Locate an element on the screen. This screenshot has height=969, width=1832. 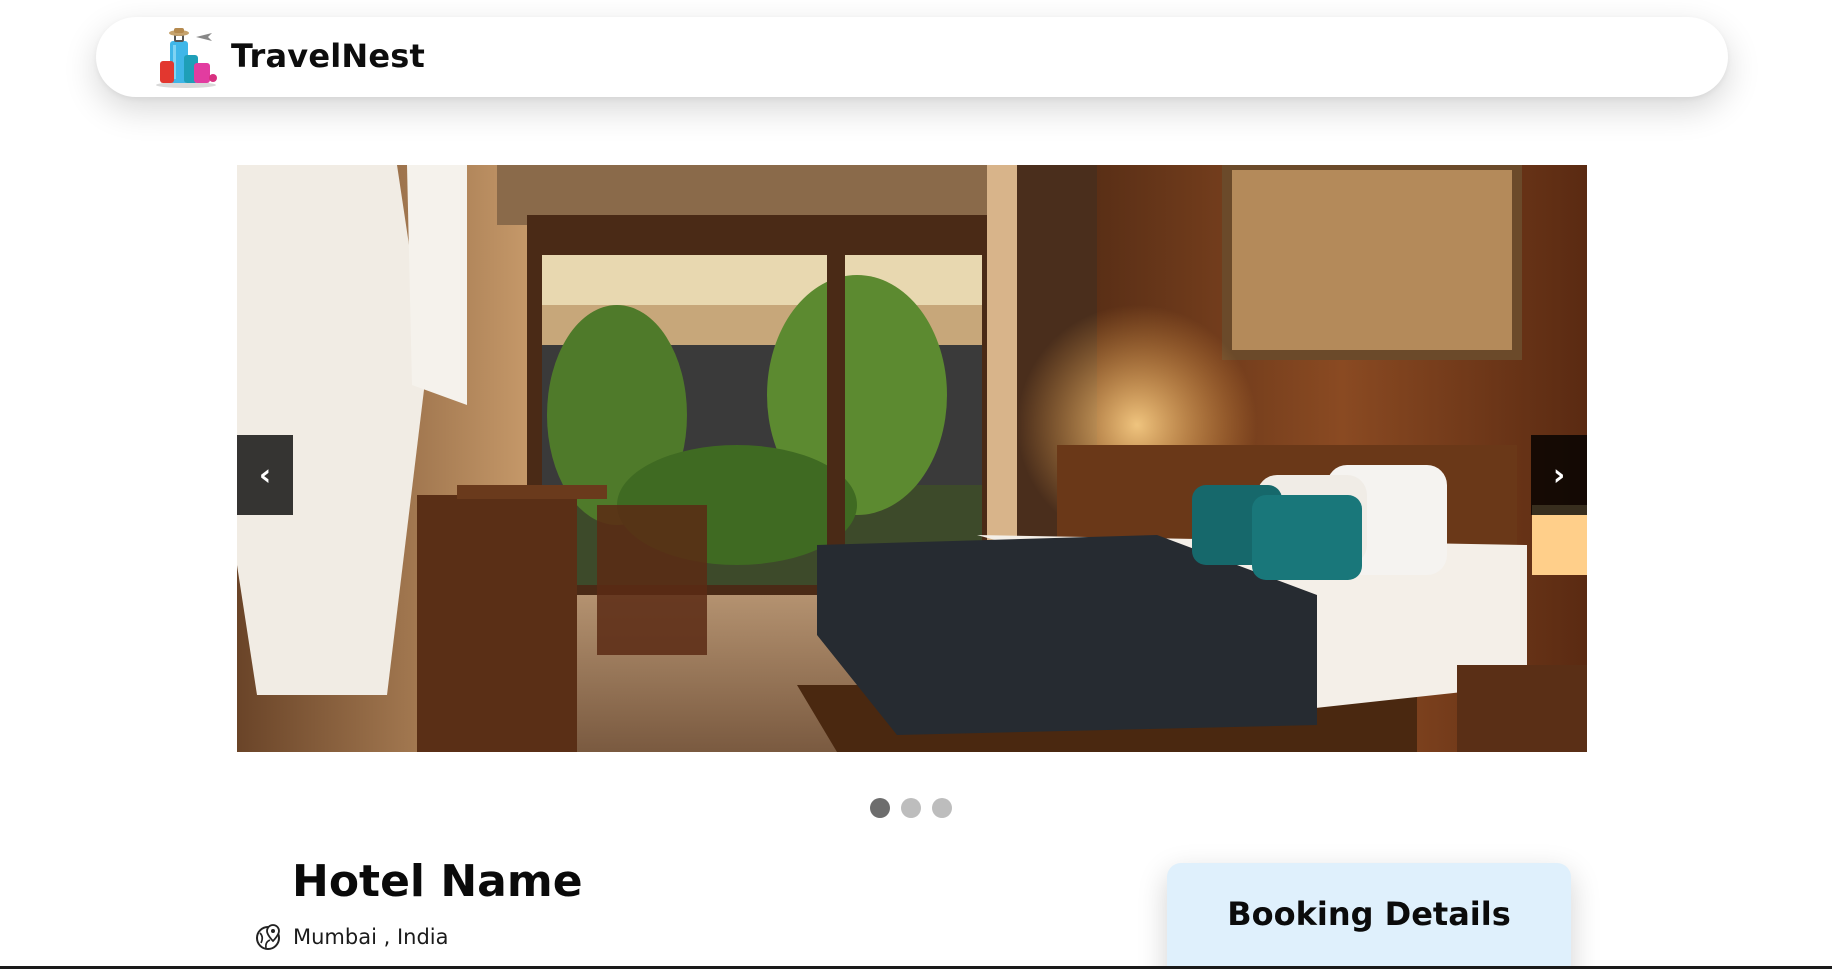
booking-details-card: Booking Details is located at coordinates (1369, 916).